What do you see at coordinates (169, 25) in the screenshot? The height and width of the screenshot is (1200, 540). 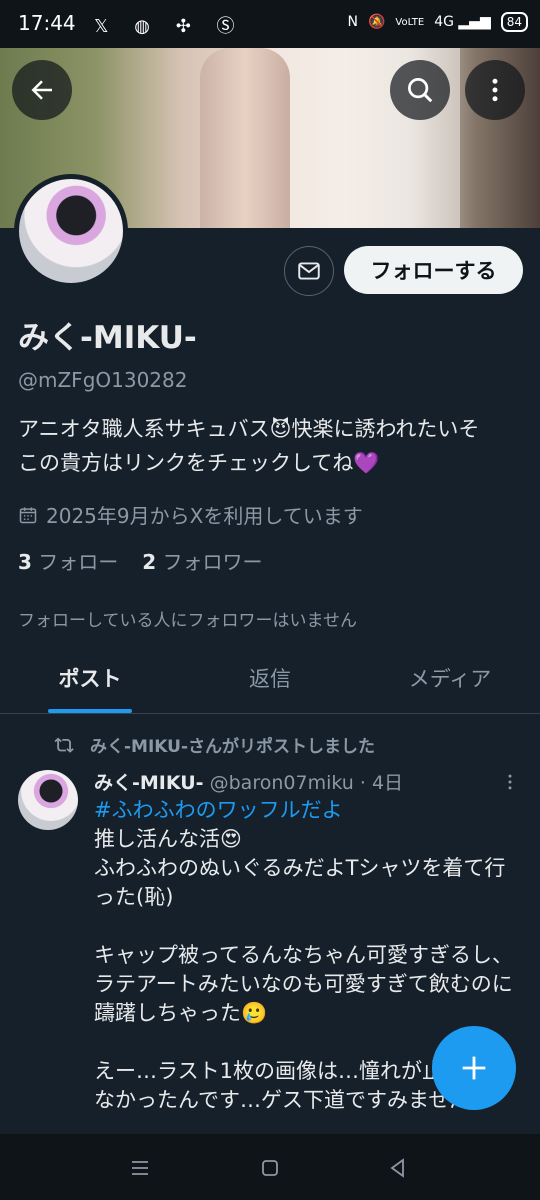 I see `notification-icons: 𝕏 ◍ ✣ Ⓢ` at bounding box center [169, 25].